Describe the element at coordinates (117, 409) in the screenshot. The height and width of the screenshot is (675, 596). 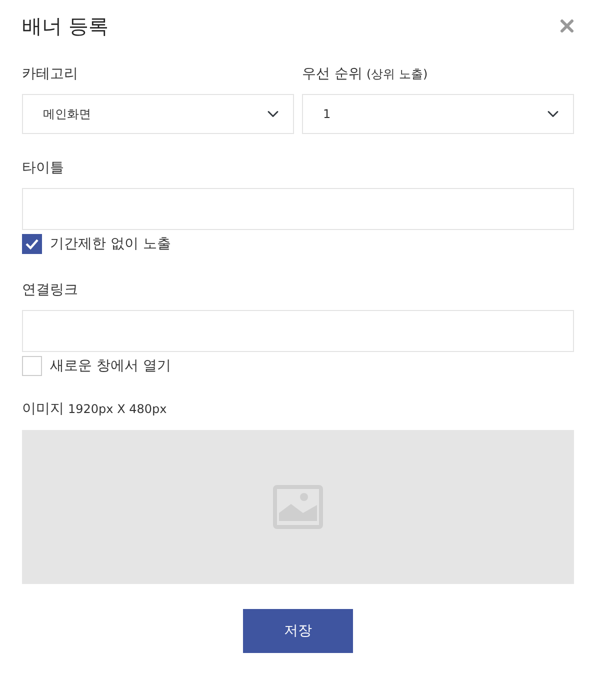
I see `image-size: 1920px X 480px` at that location.